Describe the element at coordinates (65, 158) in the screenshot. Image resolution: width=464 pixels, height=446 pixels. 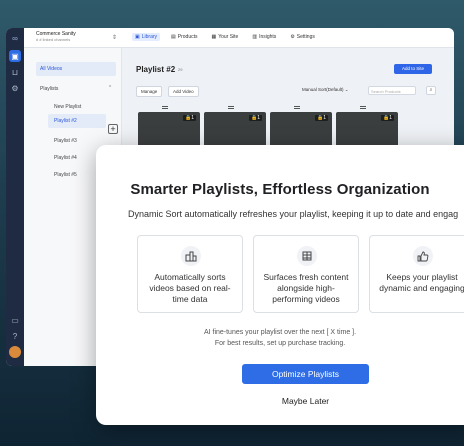
I see `sidebar-item-playlist-4: Playlist #4` at that location.